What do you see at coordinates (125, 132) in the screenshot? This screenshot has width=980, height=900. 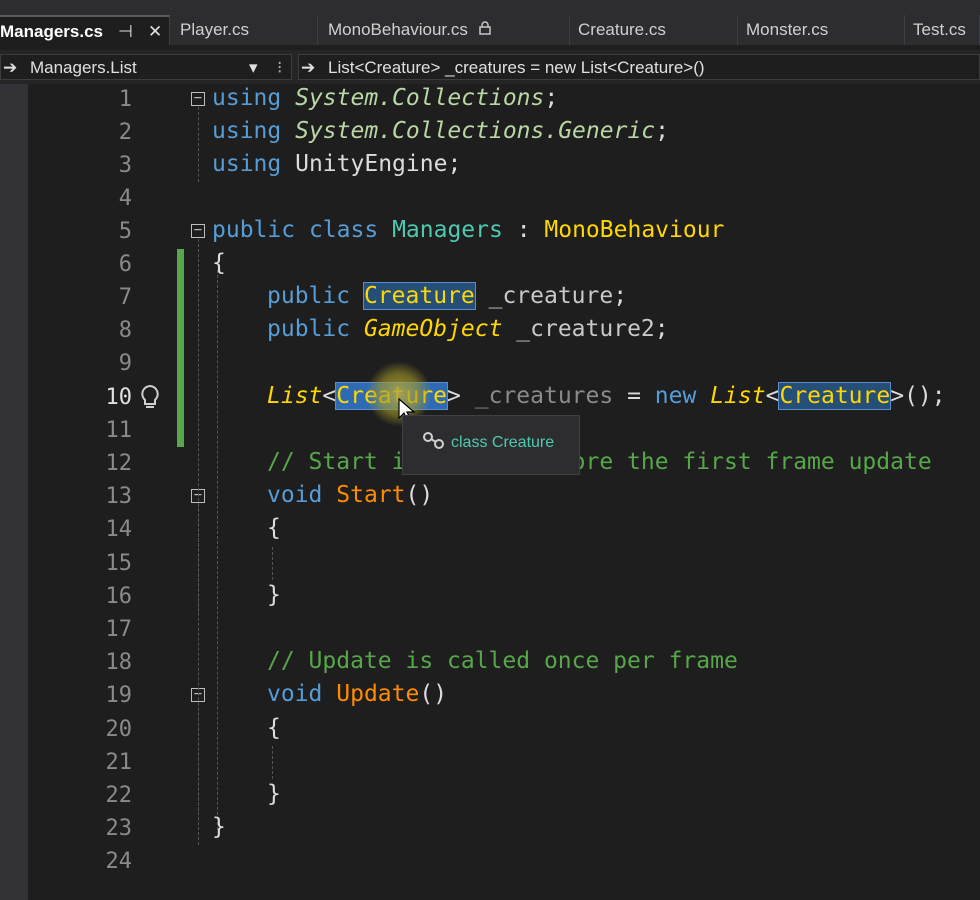 I see `line-number: 2` at bounding box center [125, 132].